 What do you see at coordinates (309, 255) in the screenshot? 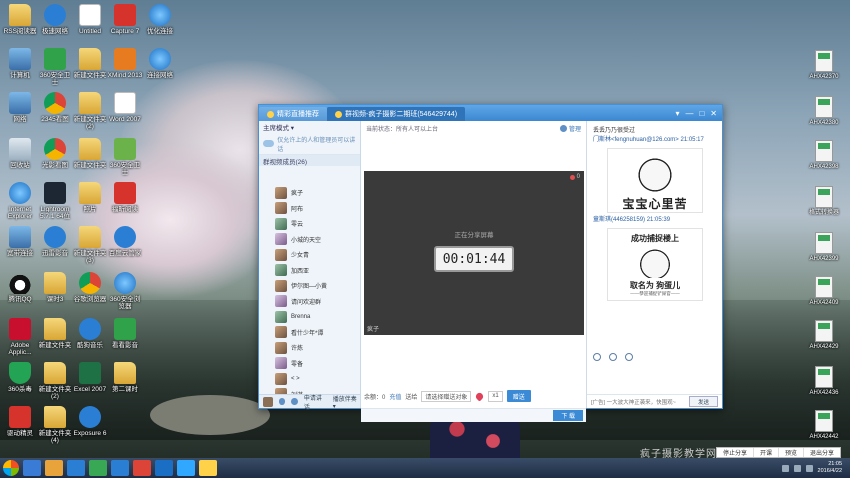
I see `member-list-item: 少女青` at bounding box center [309, 255].